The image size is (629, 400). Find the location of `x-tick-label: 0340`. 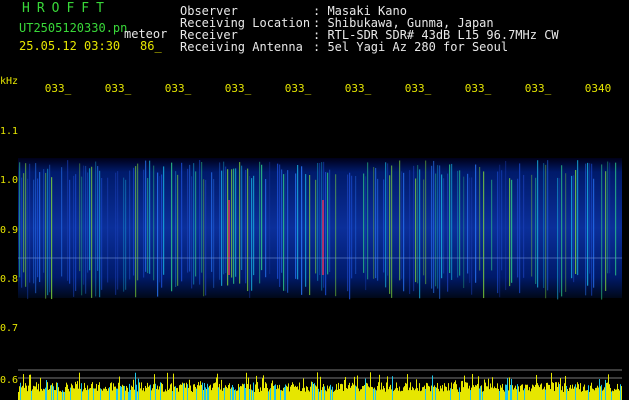

x-tick-label: 0340 is located at coordinates (598, 88).